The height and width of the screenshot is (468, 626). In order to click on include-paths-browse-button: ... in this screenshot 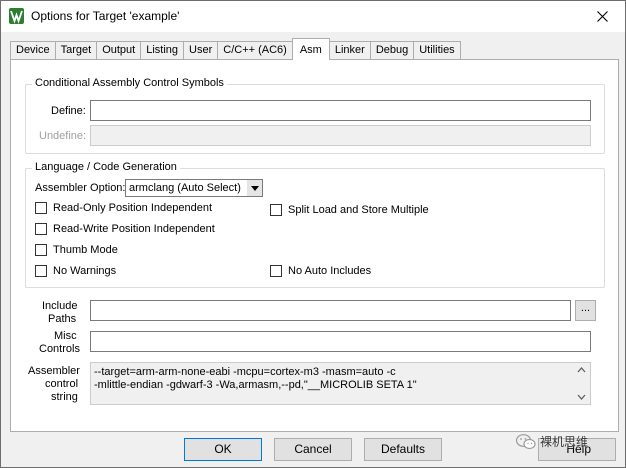, I will do `click(585, 310)`.